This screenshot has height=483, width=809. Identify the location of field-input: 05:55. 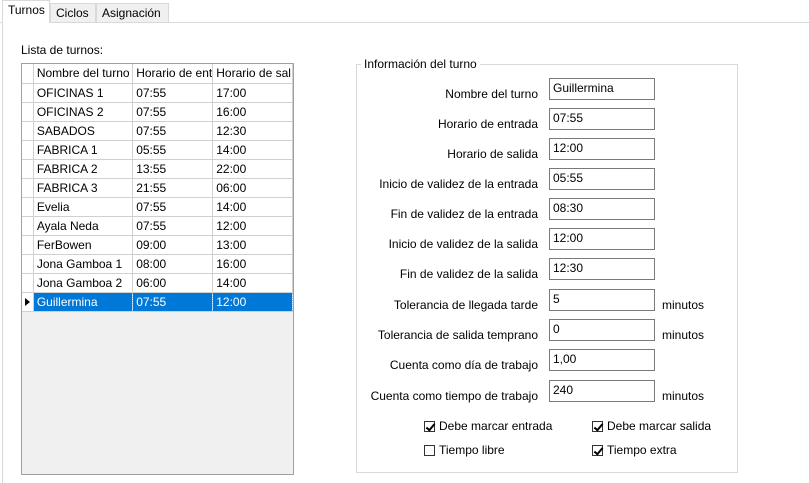
(602, 179).